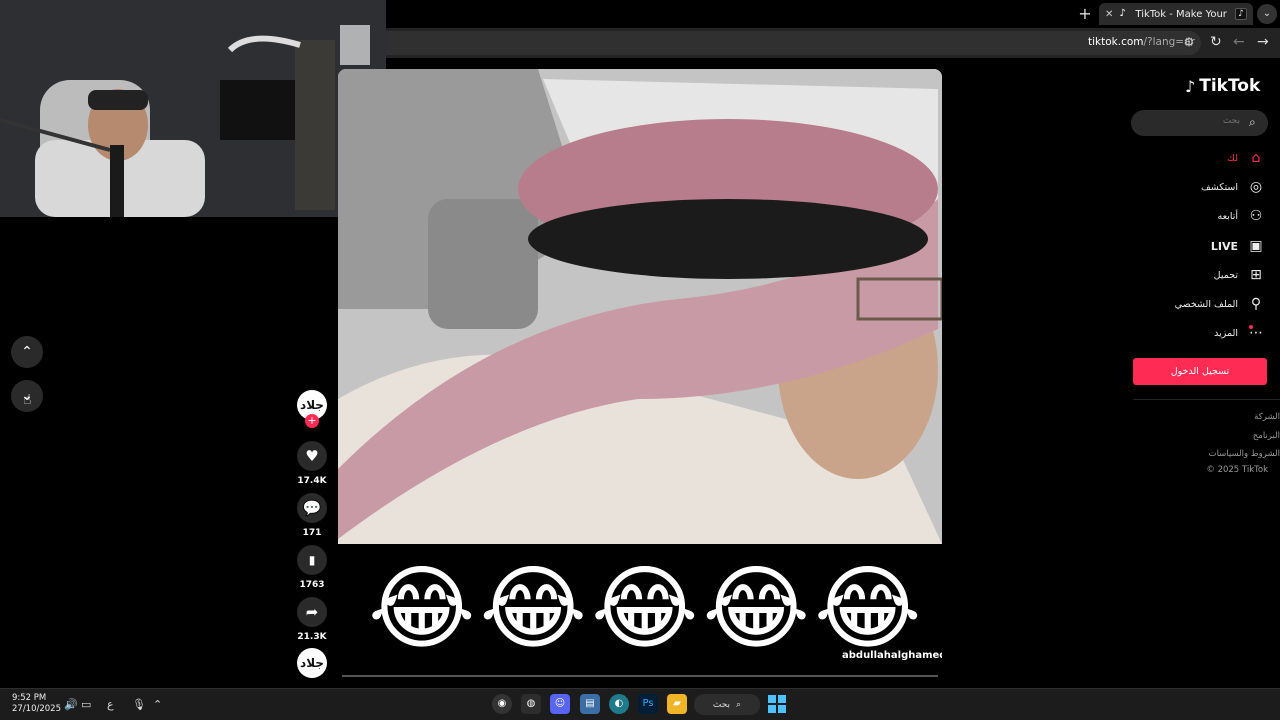 This screenshot has width=1280, height=720. What do you see at coordinates (640, 676) in the screenshot?
I see `video-progress-bar` at bounding box center [640, 676].